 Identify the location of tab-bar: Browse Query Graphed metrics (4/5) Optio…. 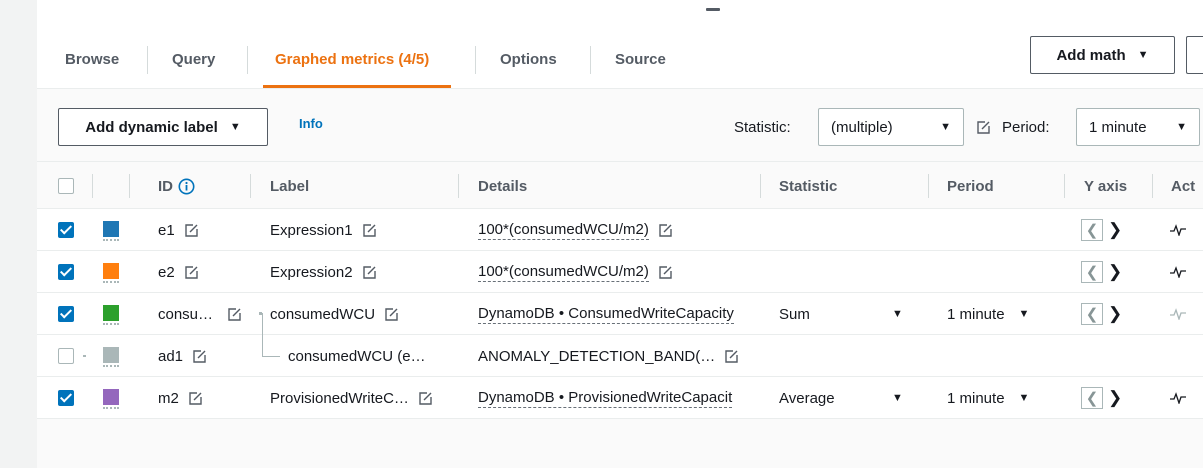
(620, 59).